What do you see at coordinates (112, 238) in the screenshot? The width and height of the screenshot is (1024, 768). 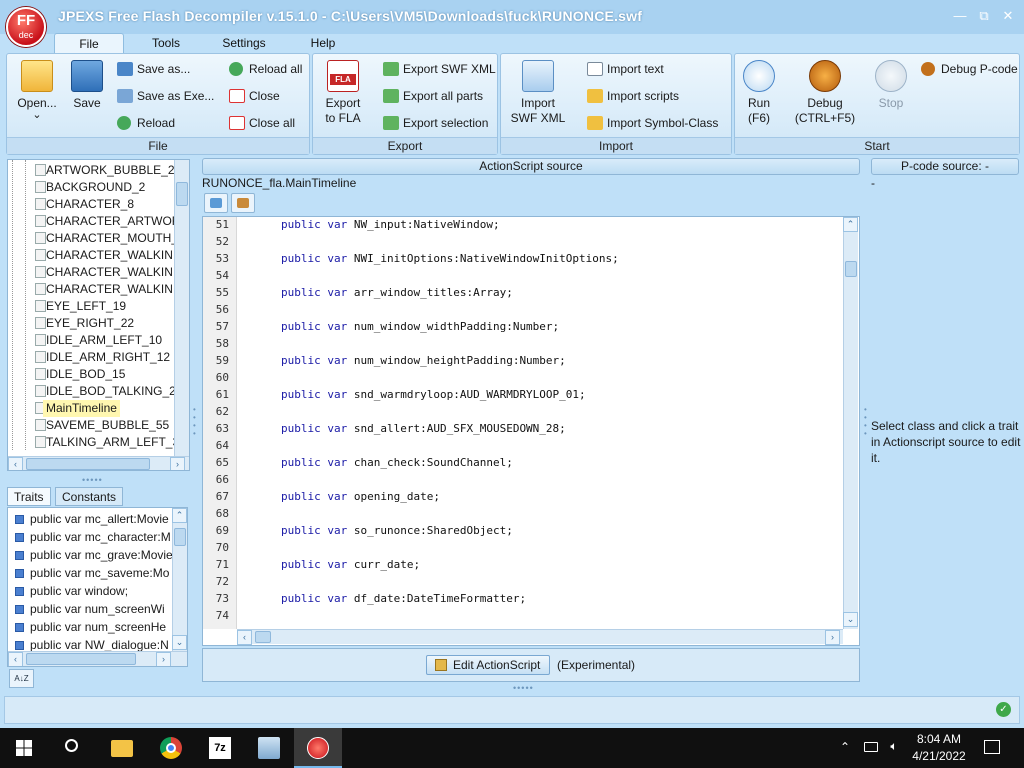 I see `tree-item: CHARACTER_MOUTH_` at bounding box center [112, 238].